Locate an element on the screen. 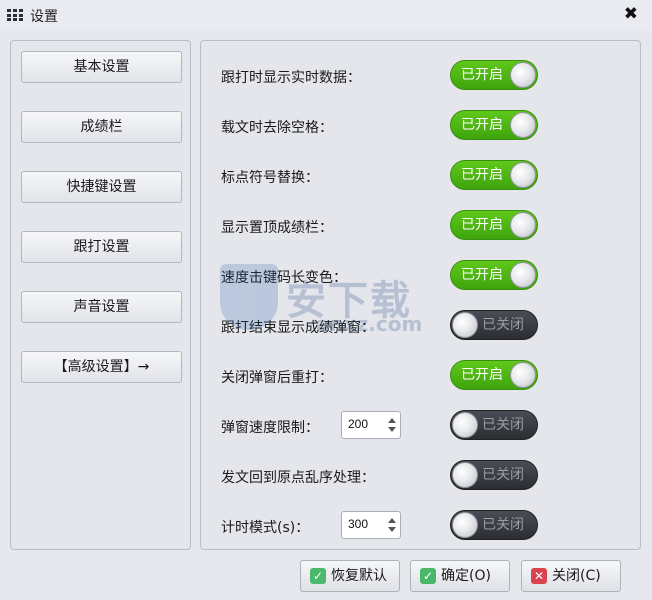 The height and width of the screenshot is (600, 652). toggle-retype-after-close: 已开启 is located at coordinates (494, 375).